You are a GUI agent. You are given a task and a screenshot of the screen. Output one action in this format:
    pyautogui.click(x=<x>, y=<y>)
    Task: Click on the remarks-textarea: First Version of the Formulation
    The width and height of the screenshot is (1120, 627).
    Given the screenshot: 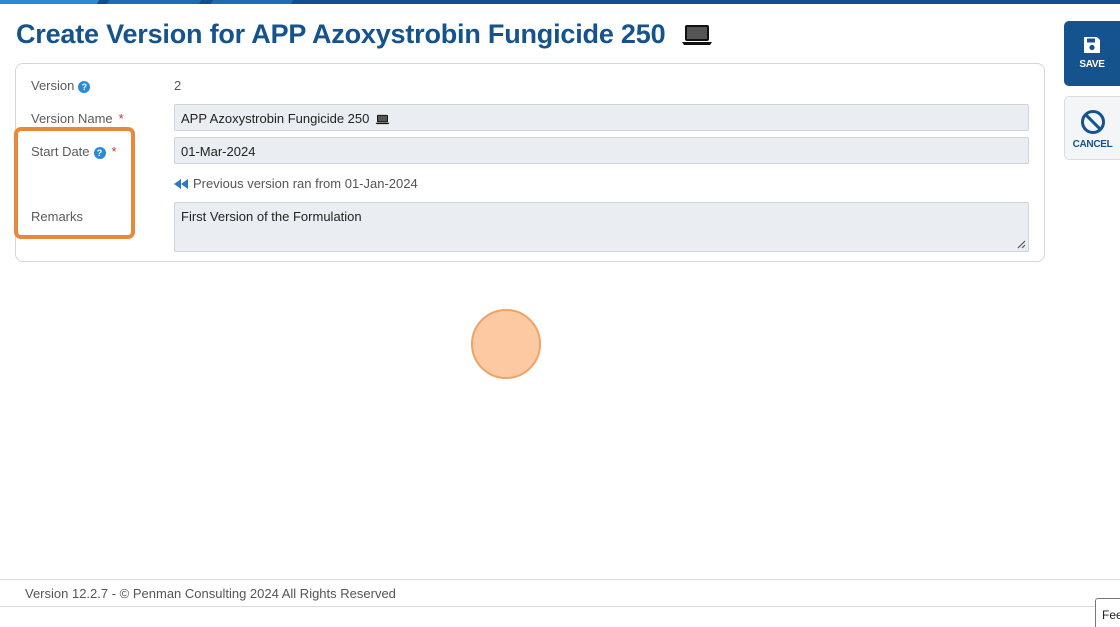 What is the action you would take?
    pyautogui.click(x=601, y=227)
    